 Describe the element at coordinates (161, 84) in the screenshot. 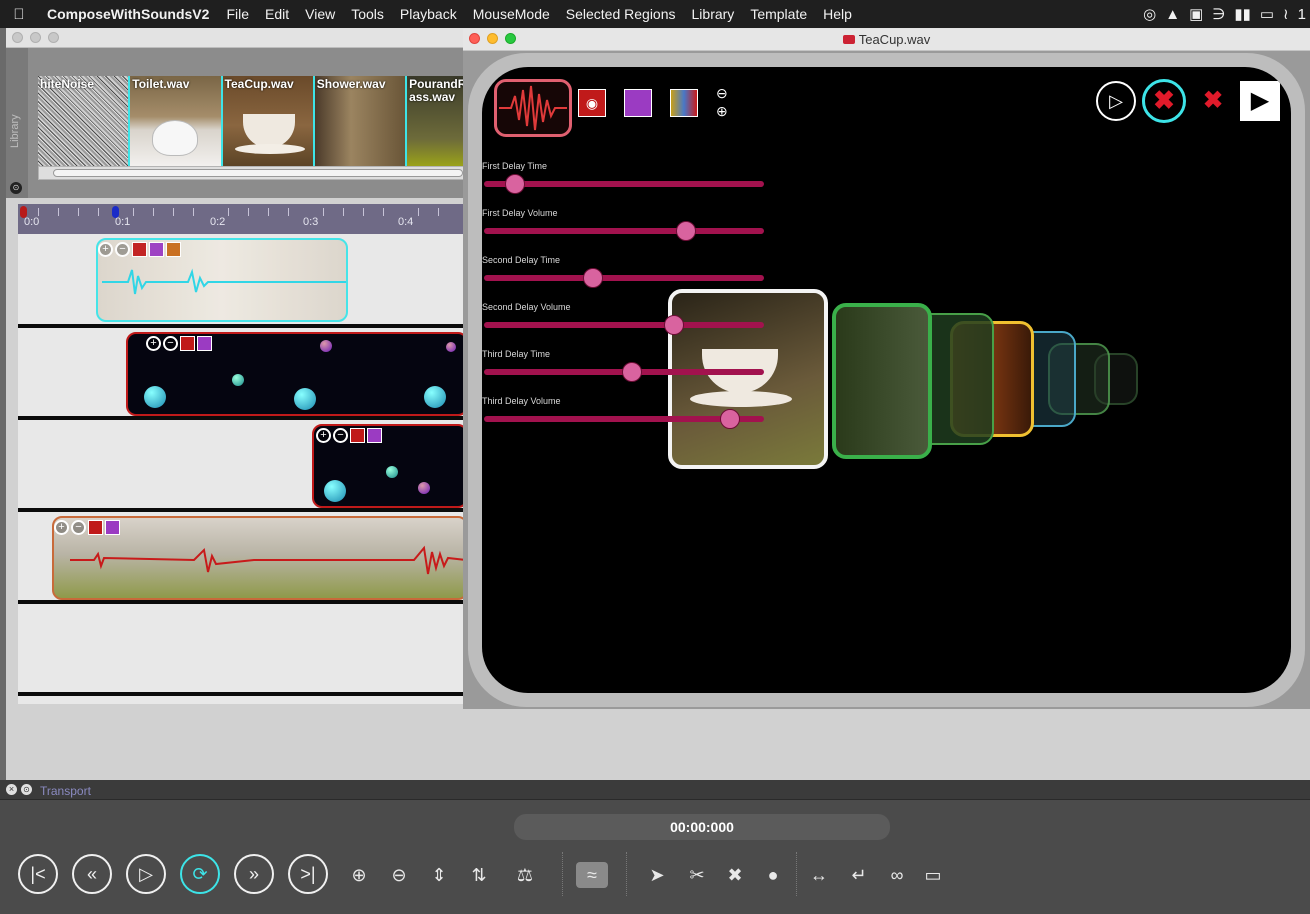

I see `library-item-label: Toilet.wav` at that location.